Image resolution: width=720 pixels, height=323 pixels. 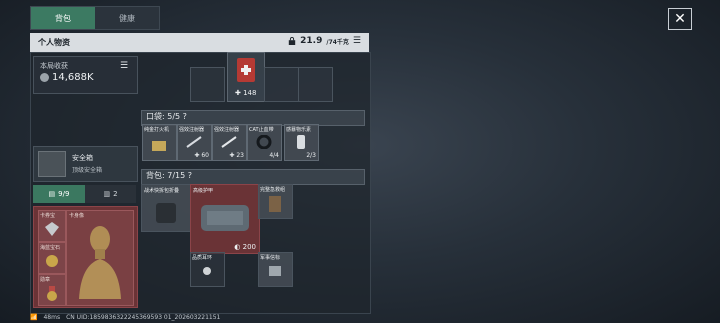 What do you see at coordinates (261, 130) in the screenshot?
I see `item-name: CAT止血带` at bounding box center [261, 130].